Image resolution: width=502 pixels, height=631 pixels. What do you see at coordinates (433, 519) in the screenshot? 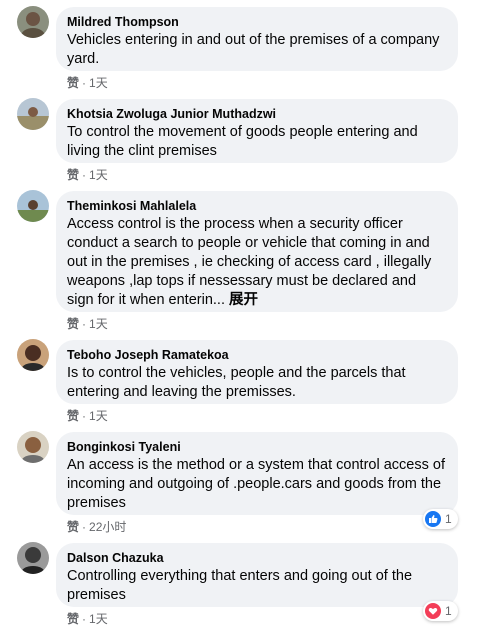
I see `thumbs-up-icon` at bounding box center [433, 519].